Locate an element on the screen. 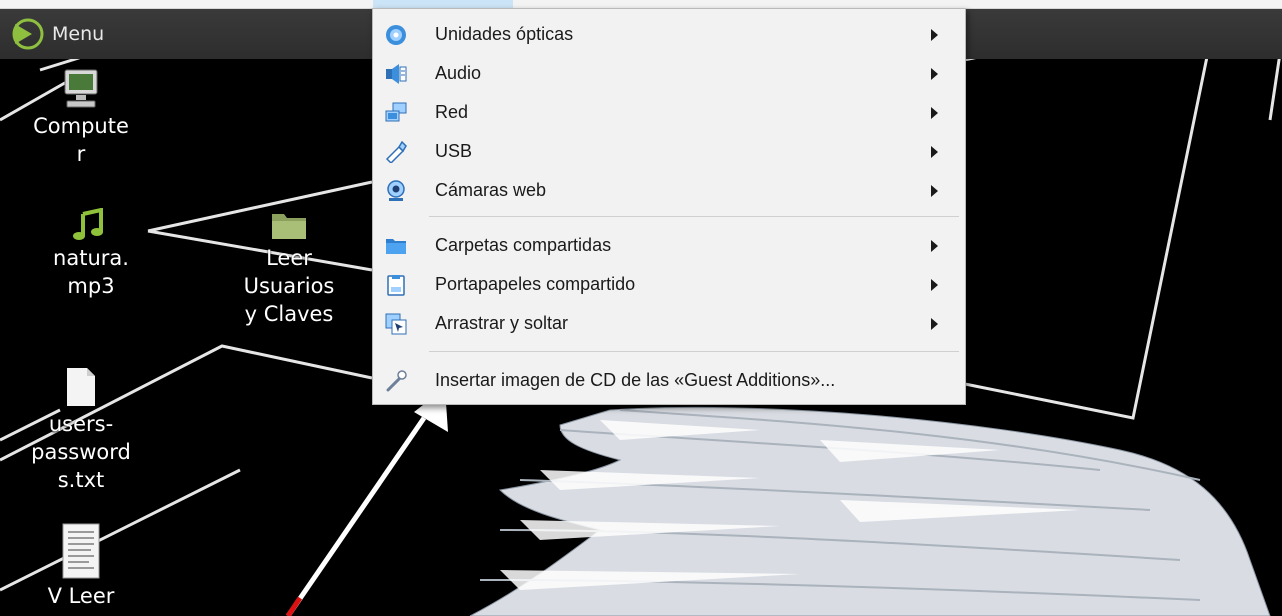 The width and height of the screenshot is (1282, 616). menu-item-optical-drives: Unidades ópticas is located at coordinates (669, 34).